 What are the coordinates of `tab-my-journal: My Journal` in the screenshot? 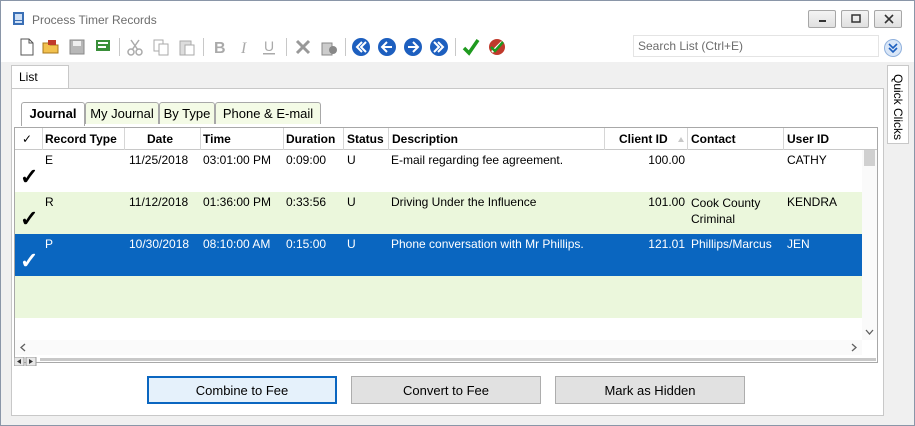 It's located at (122, 113).